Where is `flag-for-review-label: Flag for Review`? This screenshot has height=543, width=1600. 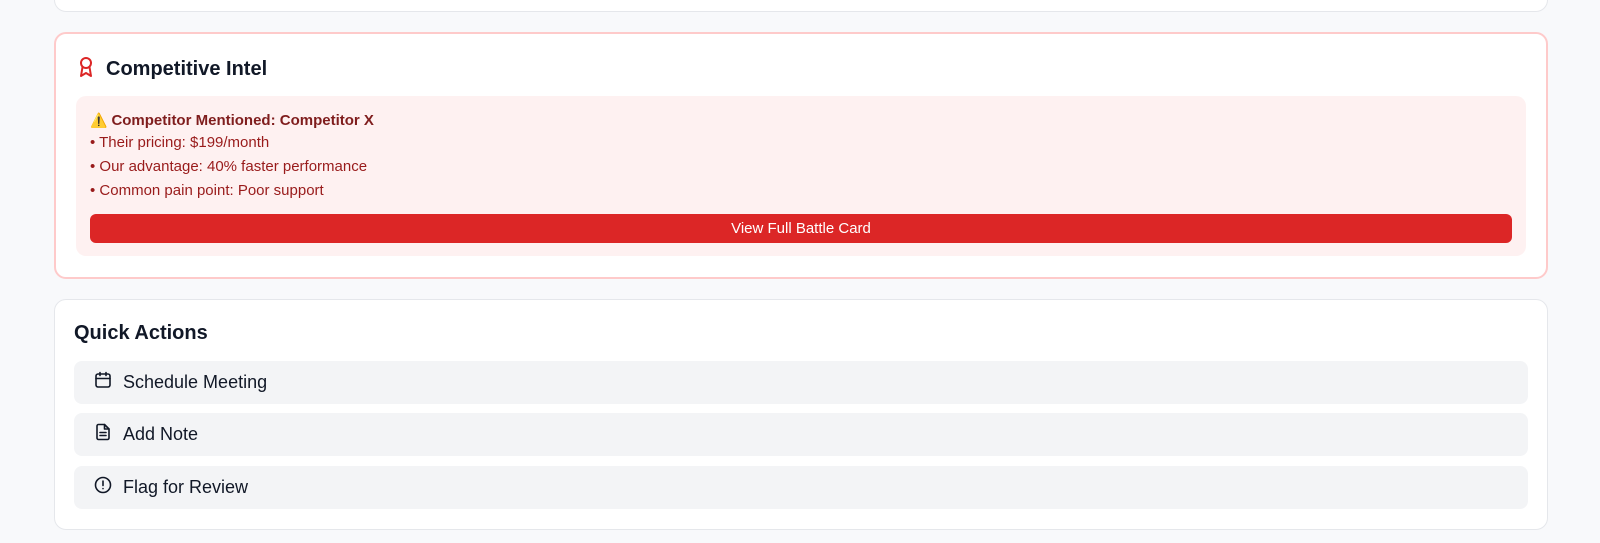
flag-for-review-label: Flag for Review is located at coordinates (186, 487).